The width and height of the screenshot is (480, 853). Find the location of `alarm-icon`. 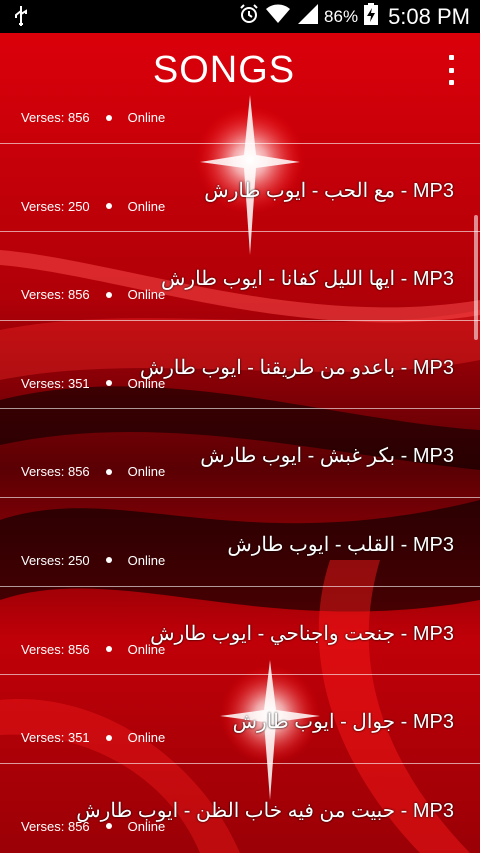

alarm-icon is located at coordinates (249, 16).